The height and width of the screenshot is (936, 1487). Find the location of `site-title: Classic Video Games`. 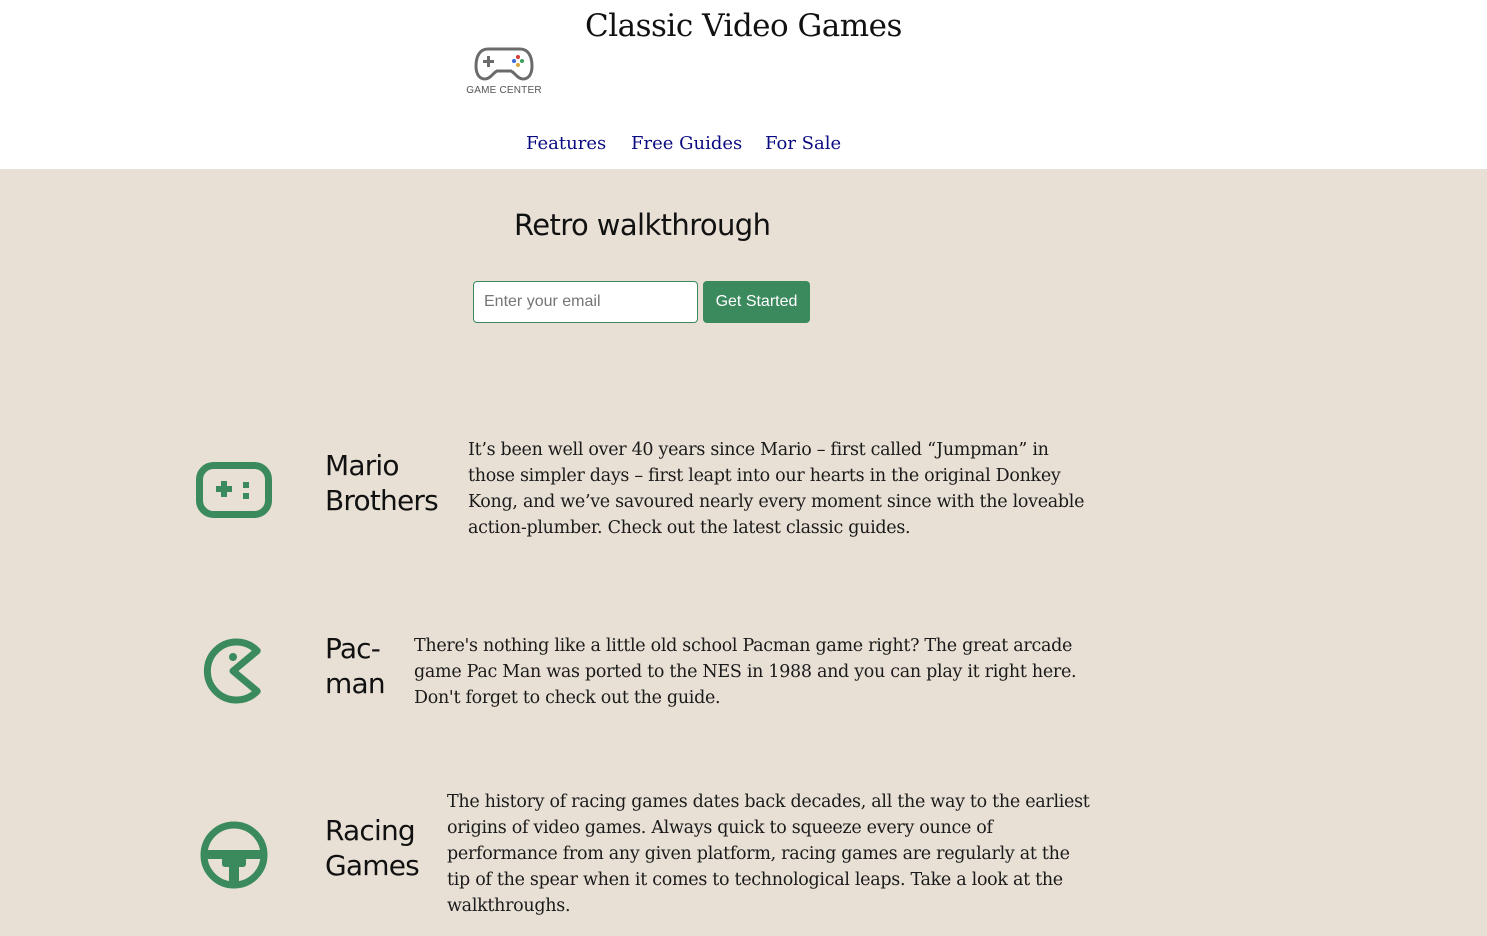

site-title: Classic Video Games is located at coordinates (743, 26).